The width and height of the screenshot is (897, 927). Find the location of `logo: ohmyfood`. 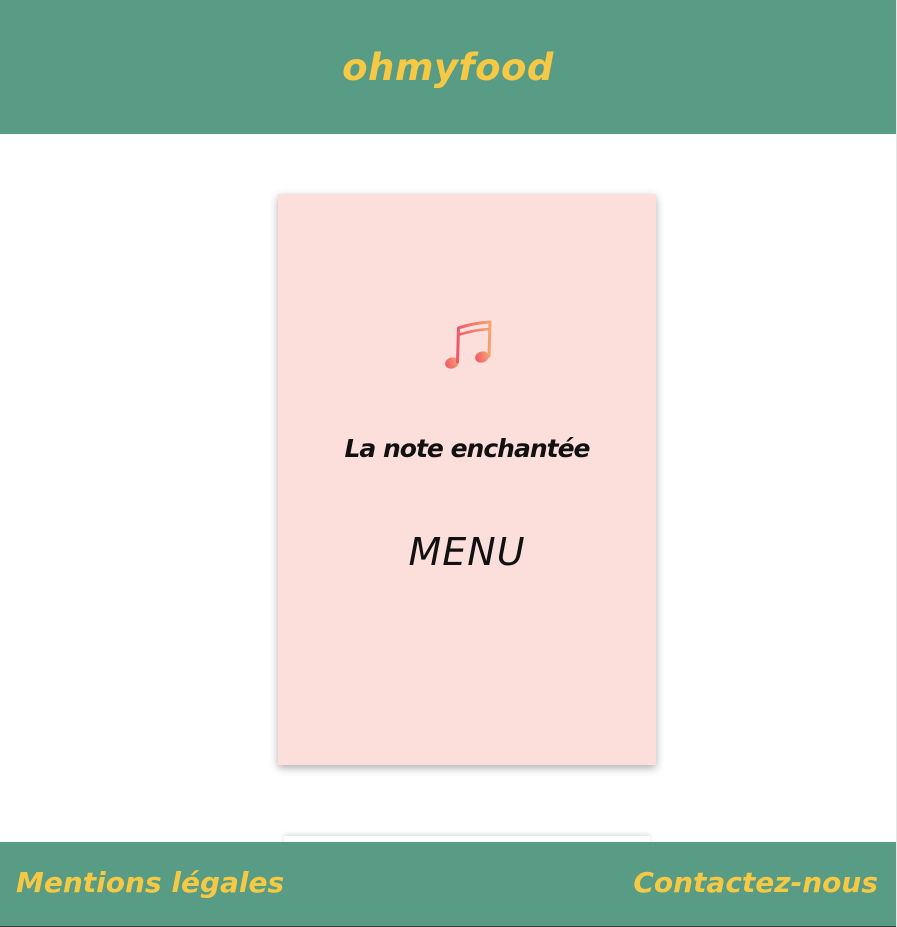

logo: ohmyfood is located at coordinates (448, 67).